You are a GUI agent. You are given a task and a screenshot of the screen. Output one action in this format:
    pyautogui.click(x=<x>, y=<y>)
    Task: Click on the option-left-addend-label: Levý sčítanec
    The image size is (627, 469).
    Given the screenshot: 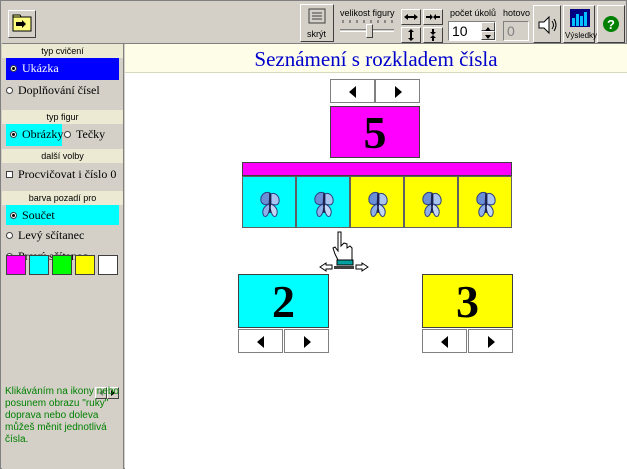 What is the action you would take?
    pyautogui.click(x=51, y=235)
    